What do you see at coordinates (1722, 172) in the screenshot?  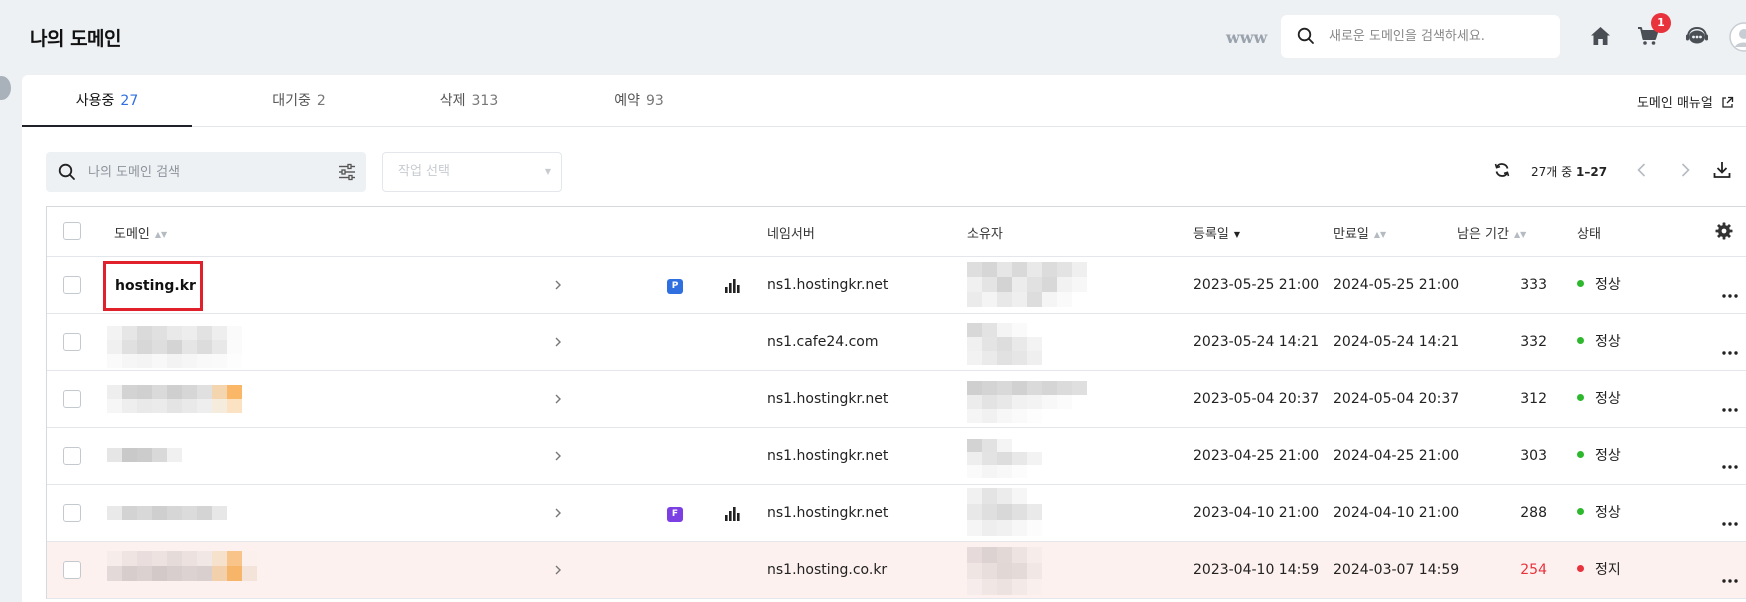 I see `download-icon` at bounding box center [1722, 172].